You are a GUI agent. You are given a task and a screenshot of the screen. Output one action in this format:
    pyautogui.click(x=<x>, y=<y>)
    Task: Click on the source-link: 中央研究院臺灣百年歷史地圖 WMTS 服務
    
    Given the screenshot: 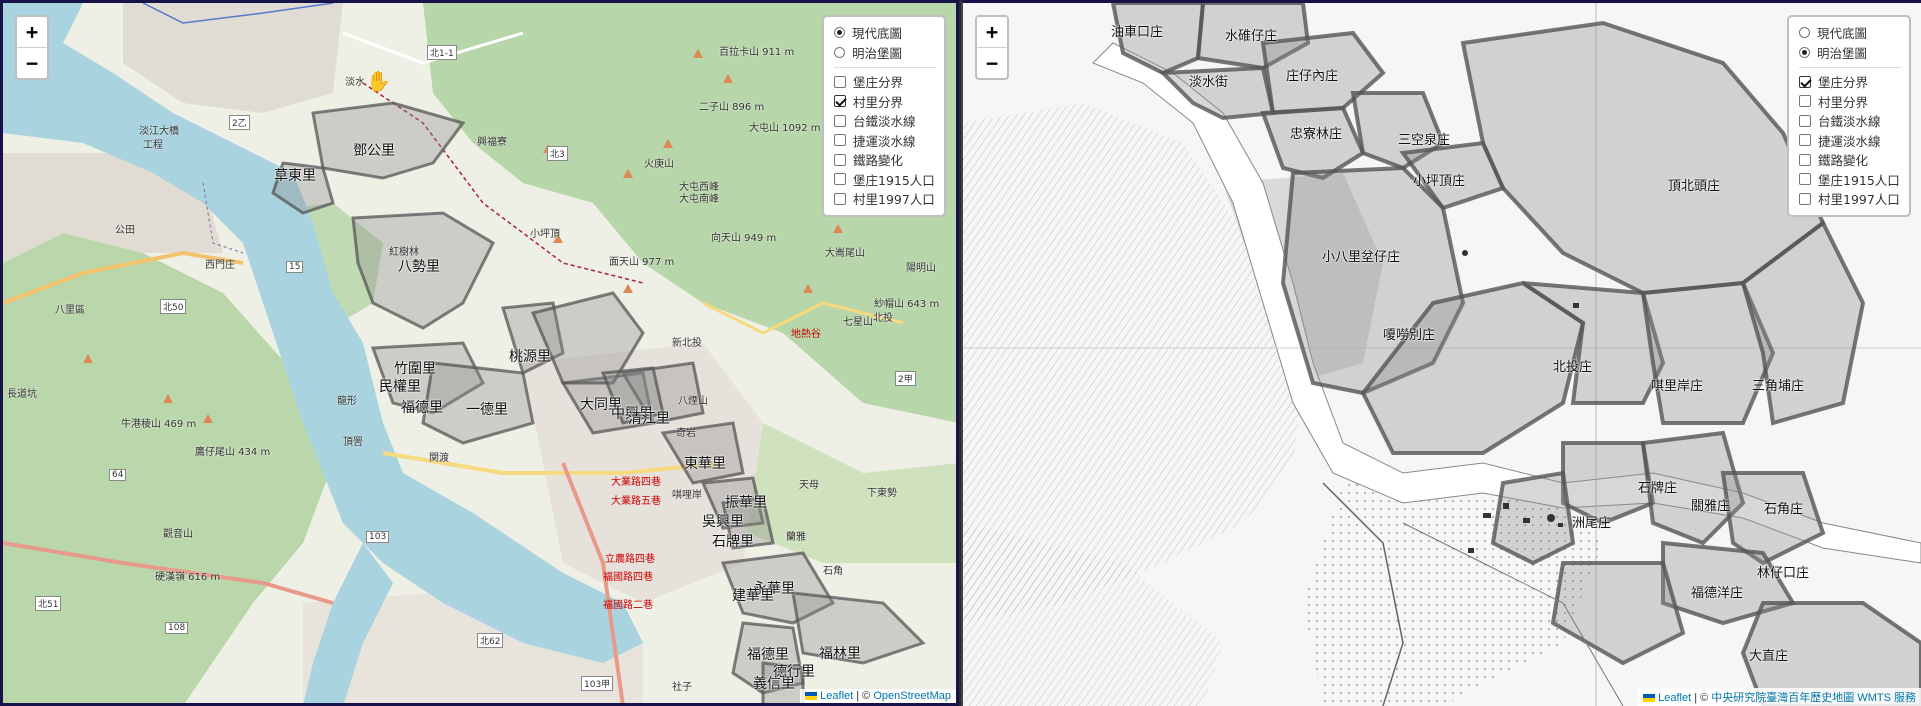 What is the action you would take?
    pyautogui.click(x=1813, y=698)
    